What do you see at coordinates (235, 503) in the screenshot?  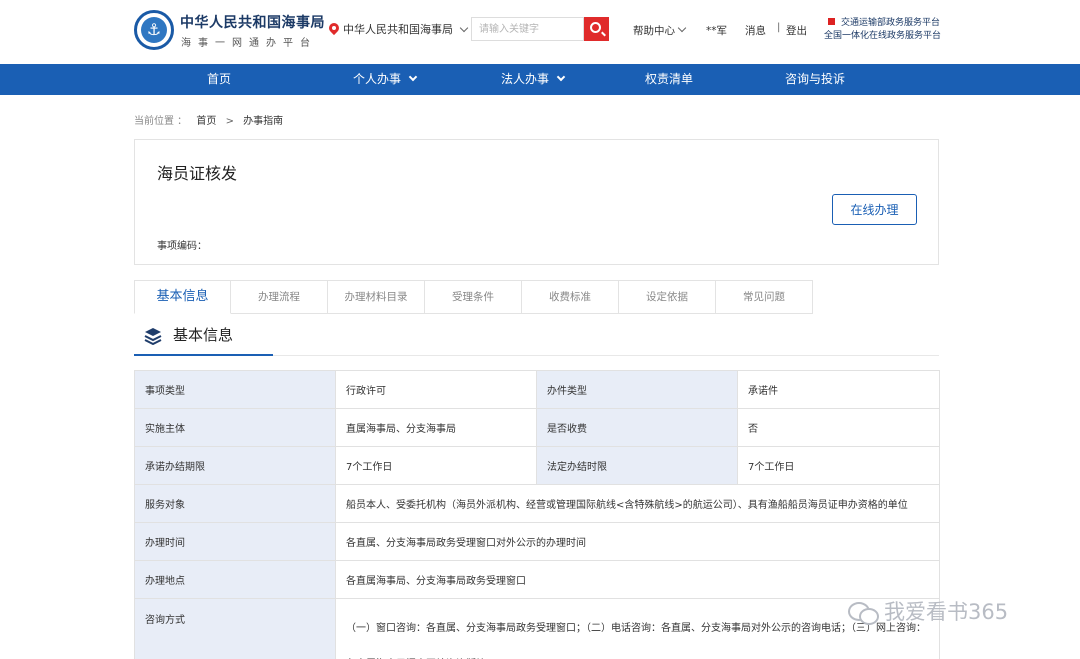 I see `table-key: 服务对象` at bounding box center [235, 503].